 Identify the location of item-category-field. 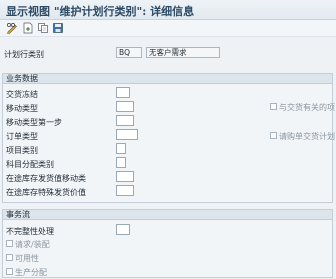
(121, 148).